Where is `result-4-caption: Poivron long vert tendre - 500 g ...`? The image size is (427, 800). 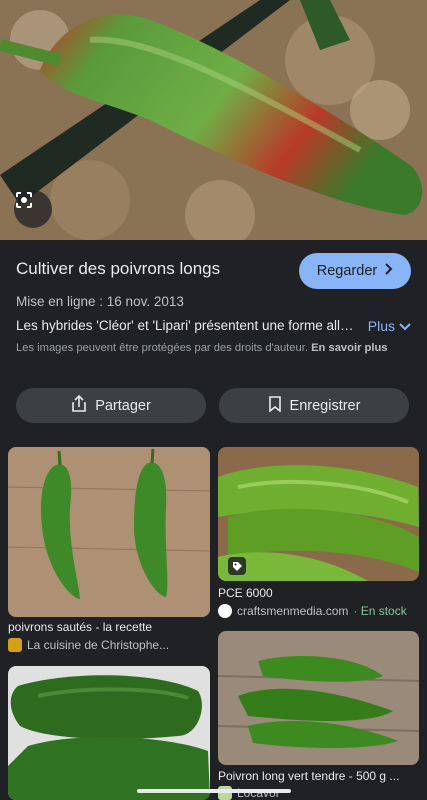
result-4-caption: Poivron long vert tendre - 500 g ... is located at coordinates (318, 776).